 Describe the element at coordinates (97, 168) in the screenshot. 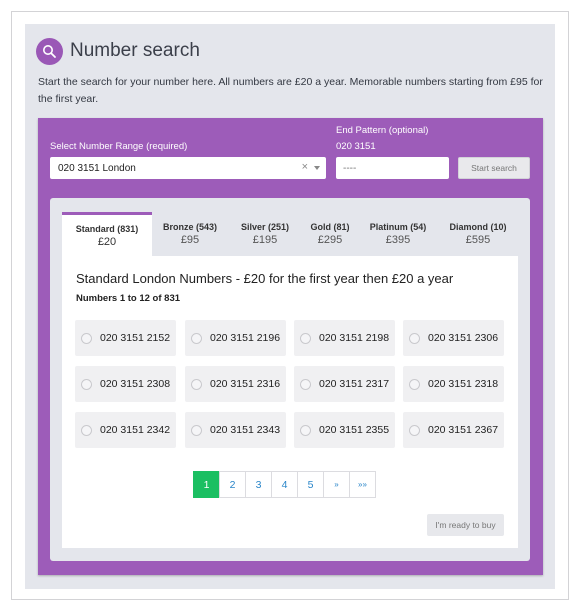

I see `number-range-value: 020 3151 London` at that location.